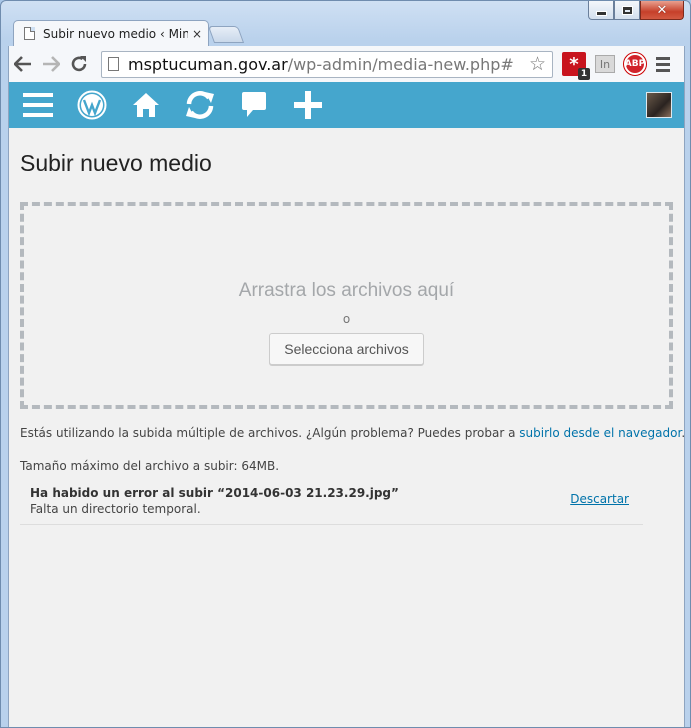 Image resolution: width=691 pixels, height=728 pixels. What do you see at coordinates (584, 74) in the screenshot?
I see `extension-badge: 1` at bounding box center [584, 74].